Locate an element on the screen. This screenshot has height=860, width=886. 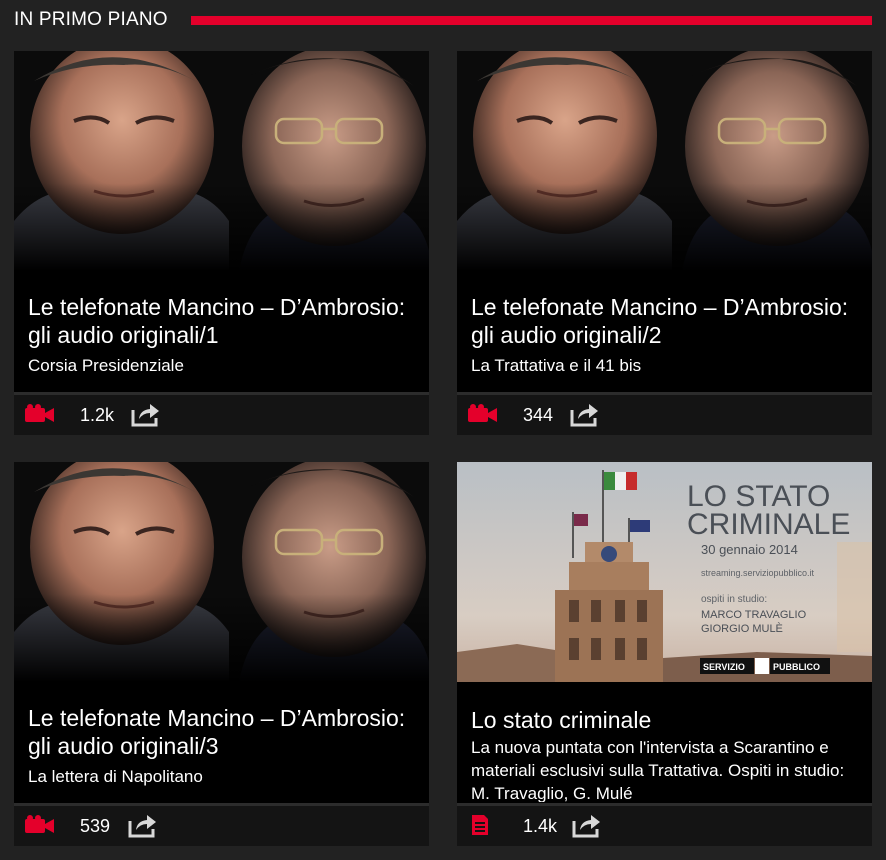
image-logo-right: PUBBLICO is located at coordinates (796, 667).